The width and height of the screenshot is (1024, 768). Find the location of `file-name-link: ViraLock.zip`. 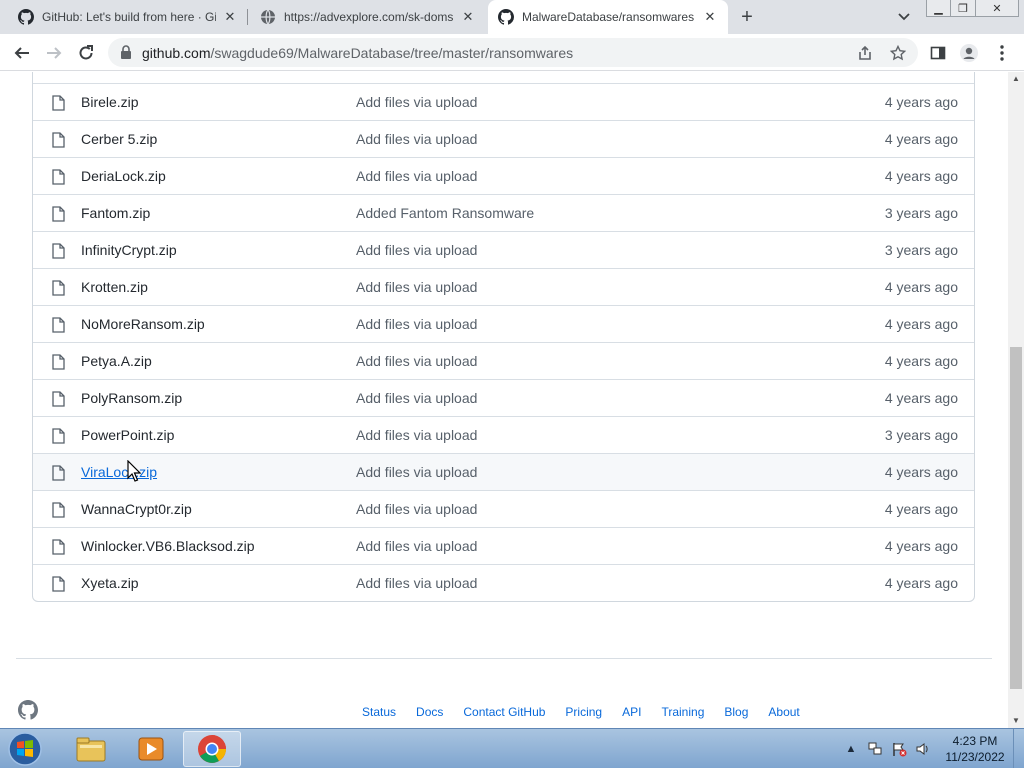

file-name-link: ViraLock.zip is located at coordinates (119, 472).